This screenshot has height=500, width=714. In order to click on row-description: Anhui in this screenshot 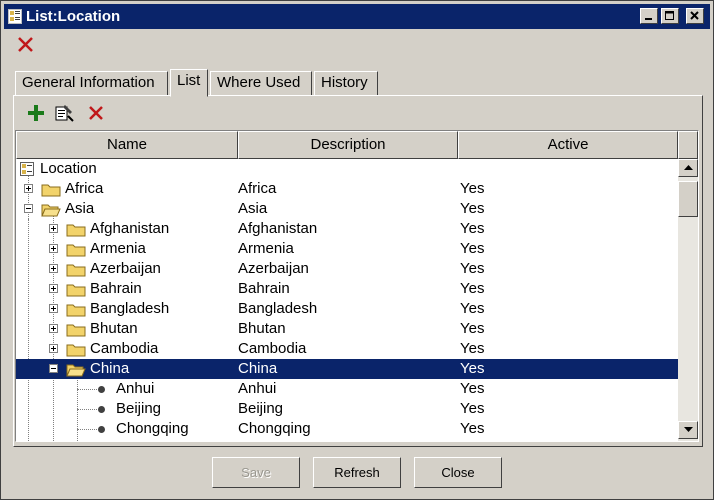, I will do `click(257, 388)`.